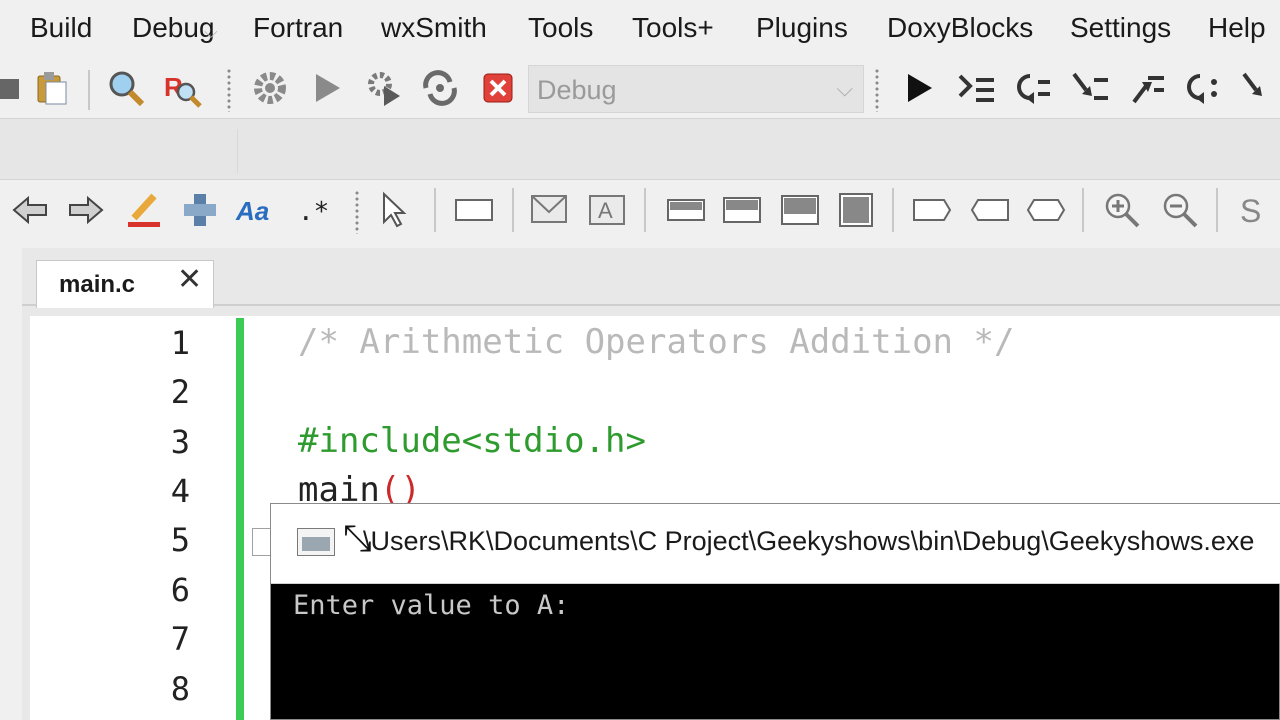 The image size is (1280, 720). Describe the element at coordinates (1046, 210) in the screenshot. I see `shape-3-icon` at that location.